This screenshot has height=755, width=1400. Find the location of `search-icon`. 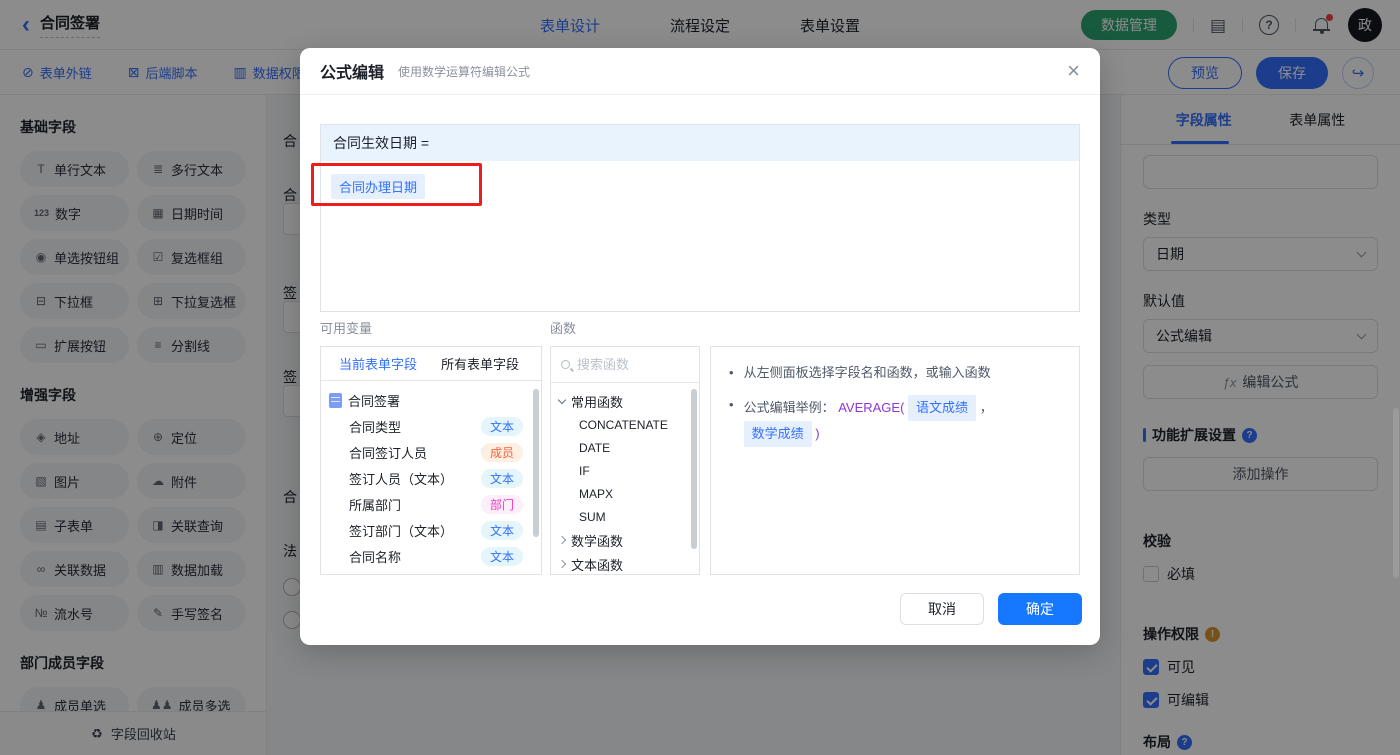

search-icon is located at coordinates (565, 364).